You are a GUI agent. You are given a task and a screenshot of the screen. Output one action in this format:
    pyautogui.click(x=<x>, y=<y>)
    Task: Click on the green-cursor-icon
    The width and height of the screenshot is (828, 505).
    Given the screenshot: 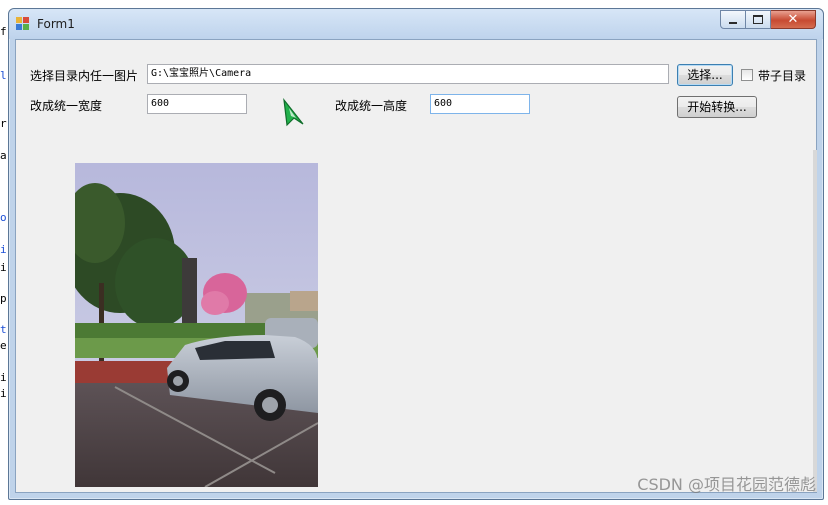 What is the action you would take?
    pyautogui.click(x=293, y=112)
    